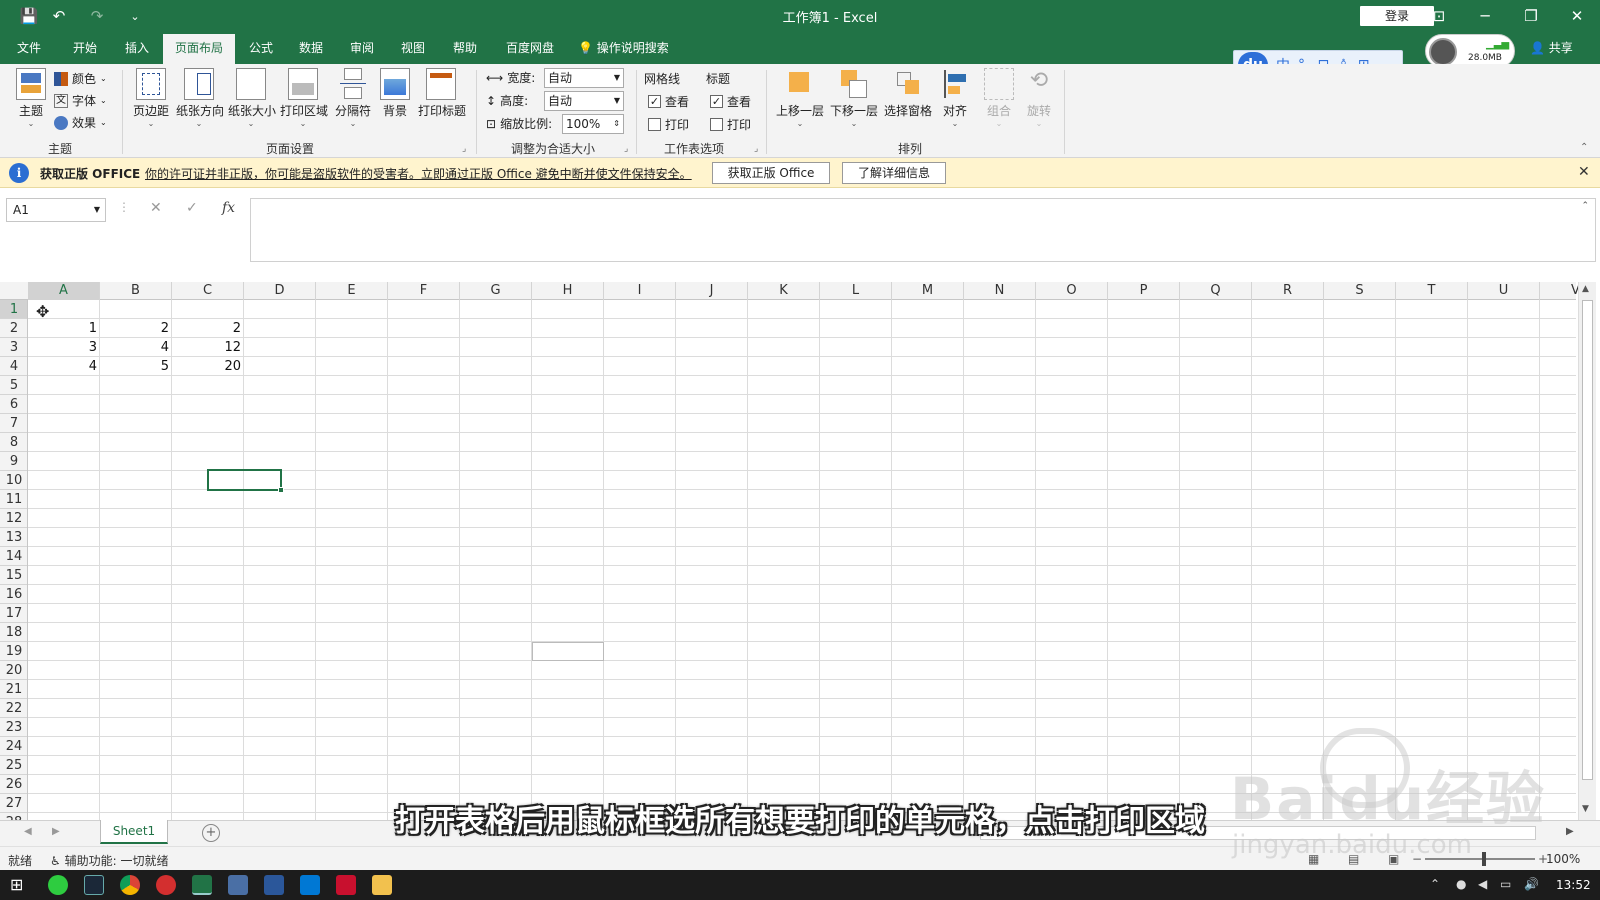 This screenshot has width=1600, height=900. What do you see at coordinates (97, 16) in the screenshot?
I see `redo-icon: ↷` at bounding box center [97, 16].